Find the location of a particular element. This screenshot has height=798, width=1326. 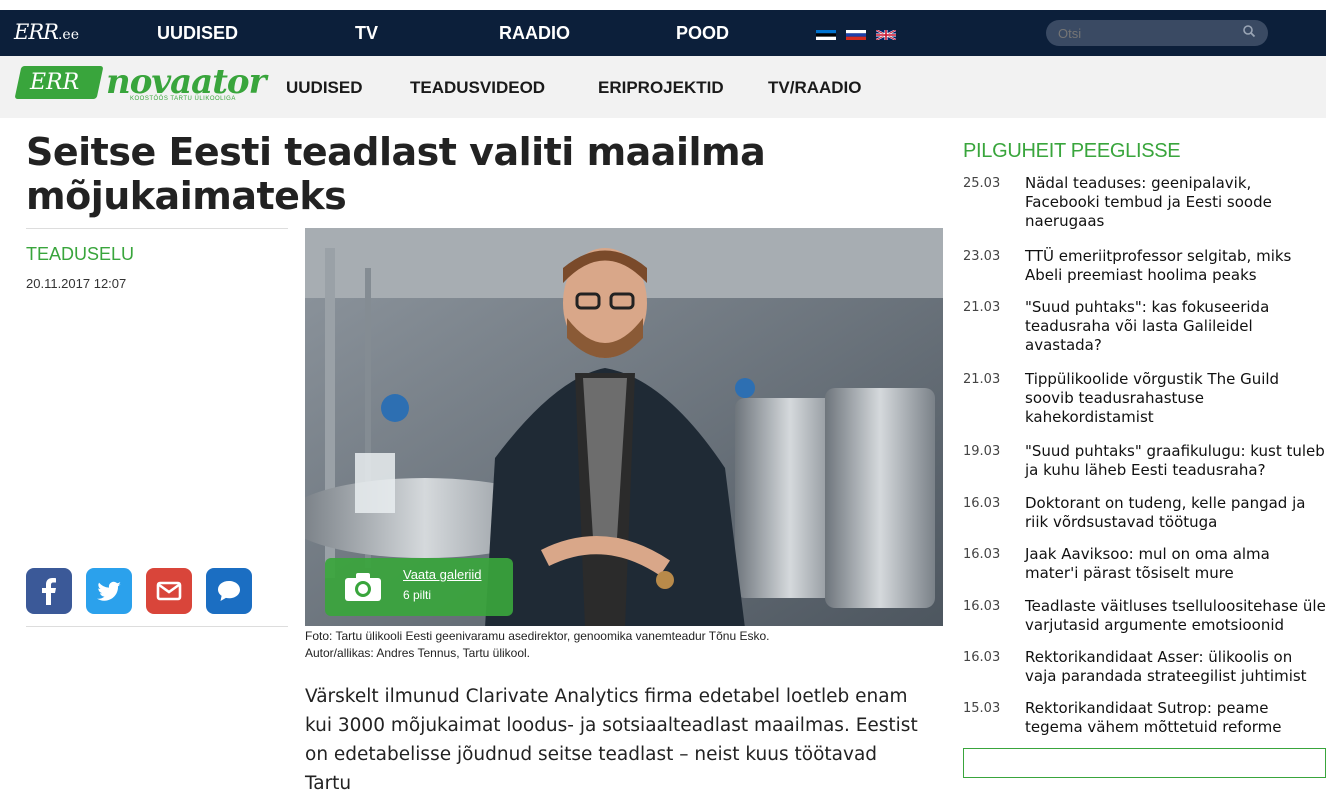

gallery-count: 6 pilti is located at coordinates (417, 595).